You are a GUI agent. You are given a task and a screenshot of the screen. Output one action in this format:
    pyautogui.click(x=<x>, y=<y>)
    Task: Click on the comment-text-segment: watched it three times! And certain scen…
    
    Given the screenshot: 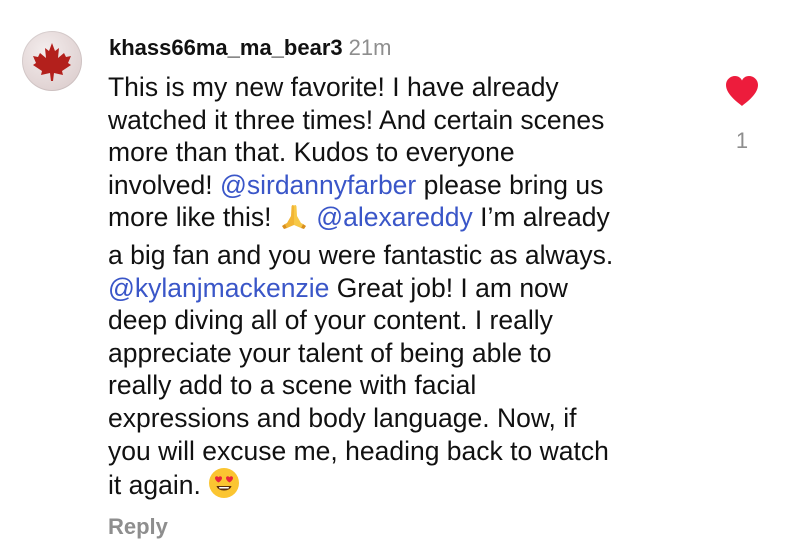 What is the action you would take?
    pyautogui.click(x=356, y=119)
    